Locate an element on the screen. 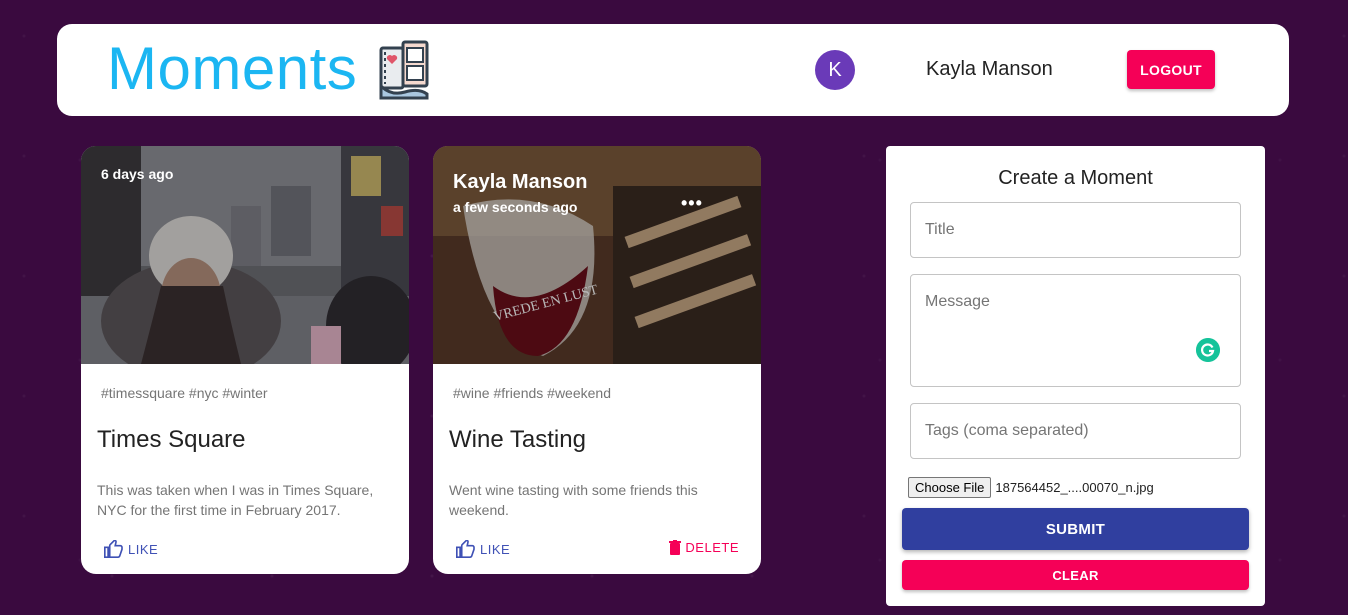 The height and width of the screenshot is (615, 1348). grammarly-icon is located at coordinates (1208, 350).